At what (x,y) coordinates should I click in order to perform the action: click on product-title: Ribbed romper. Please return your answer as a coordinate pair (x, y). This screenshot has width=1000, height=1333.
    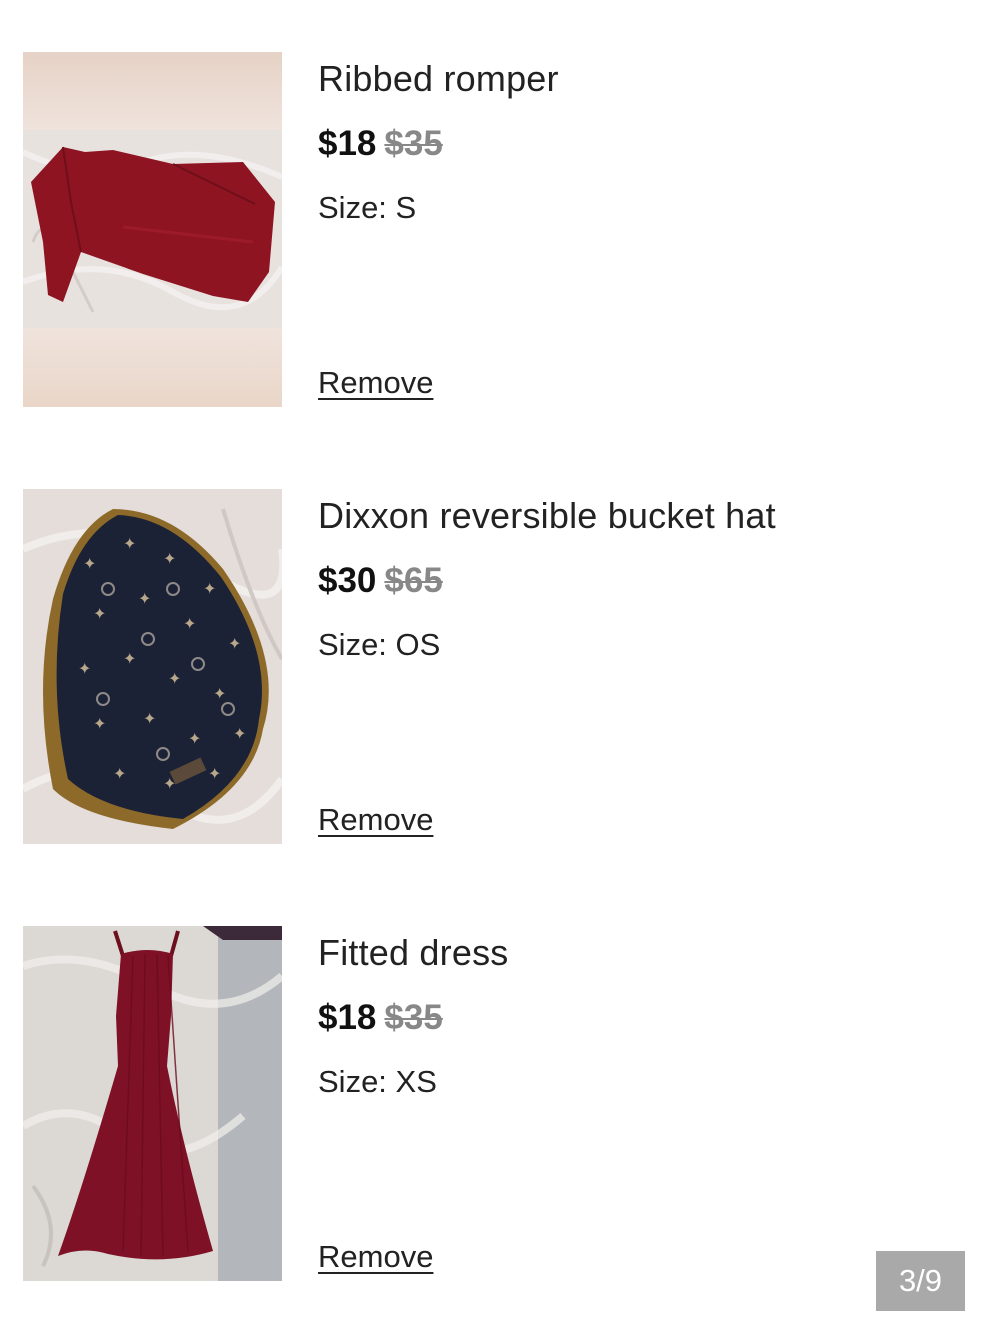
    Looking at the image, I should click on (438, 79).